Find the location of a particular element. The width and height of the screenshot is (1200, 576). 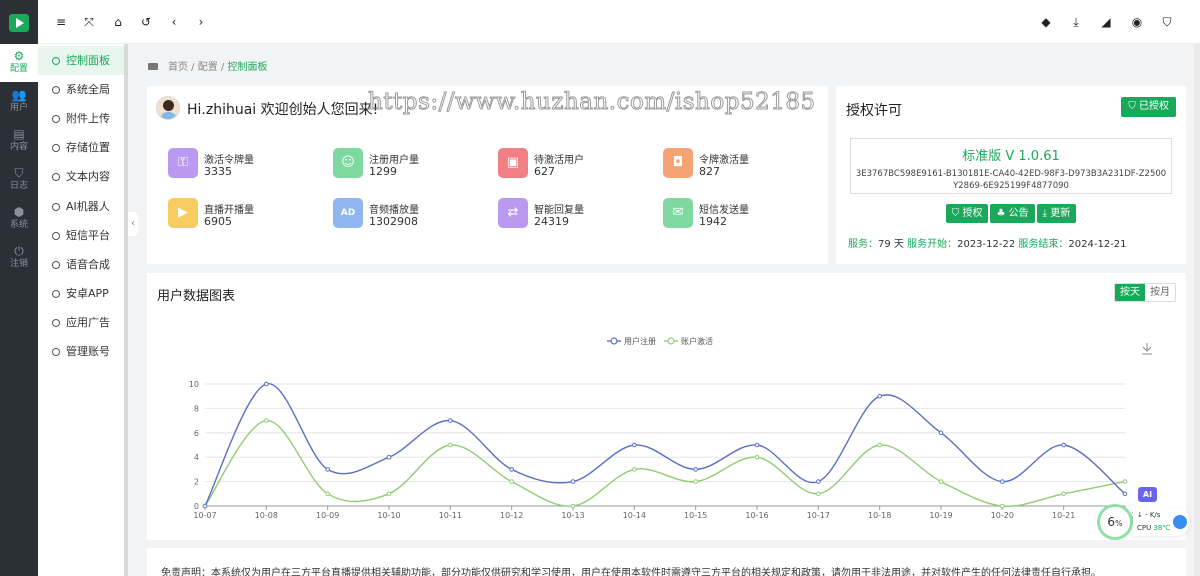

submenu-item-10: 管理账号 is located at coordinates (81, 351).